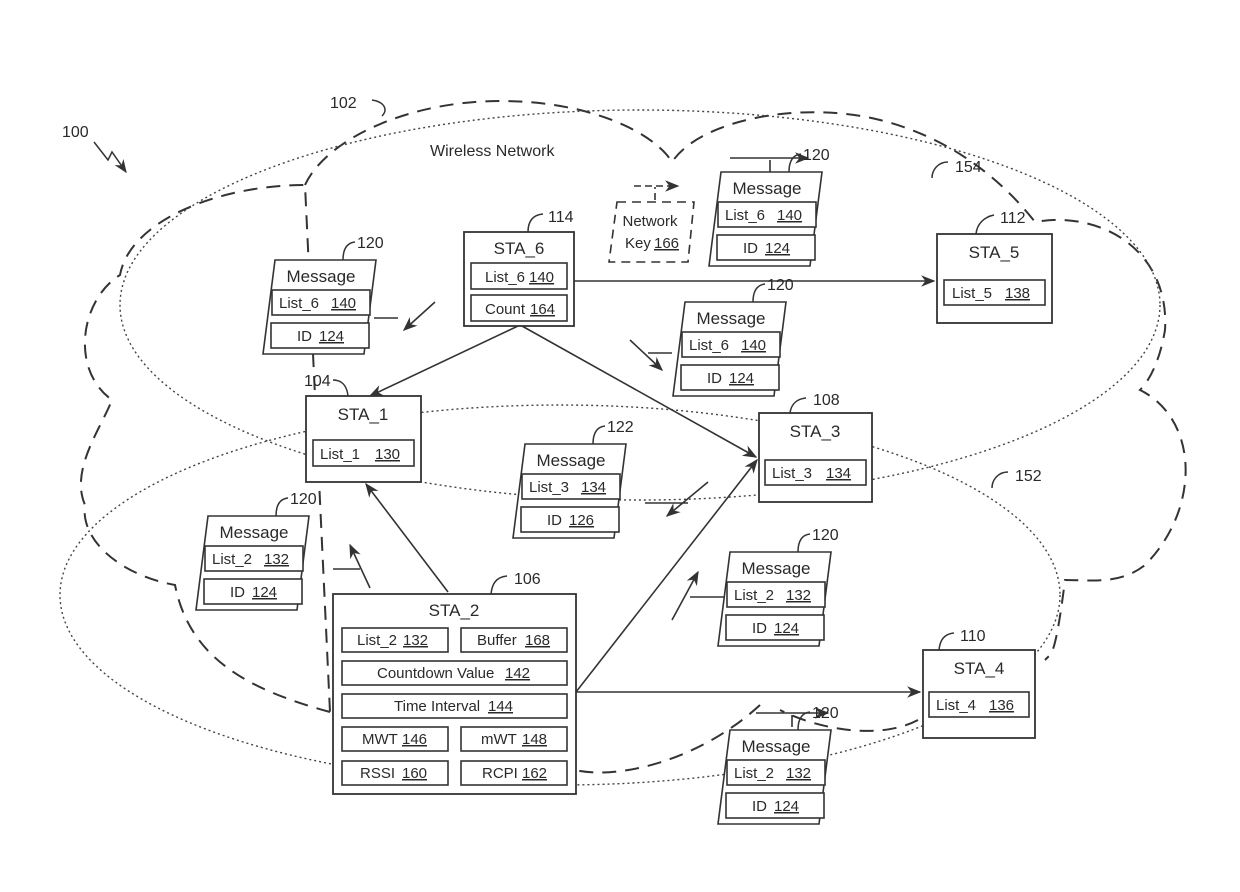  What do you see at coordinates (256, 551) in the screenshot?
I see `message-5: Message List_2 132 ID 124 120` at bounding box center [256, 551].